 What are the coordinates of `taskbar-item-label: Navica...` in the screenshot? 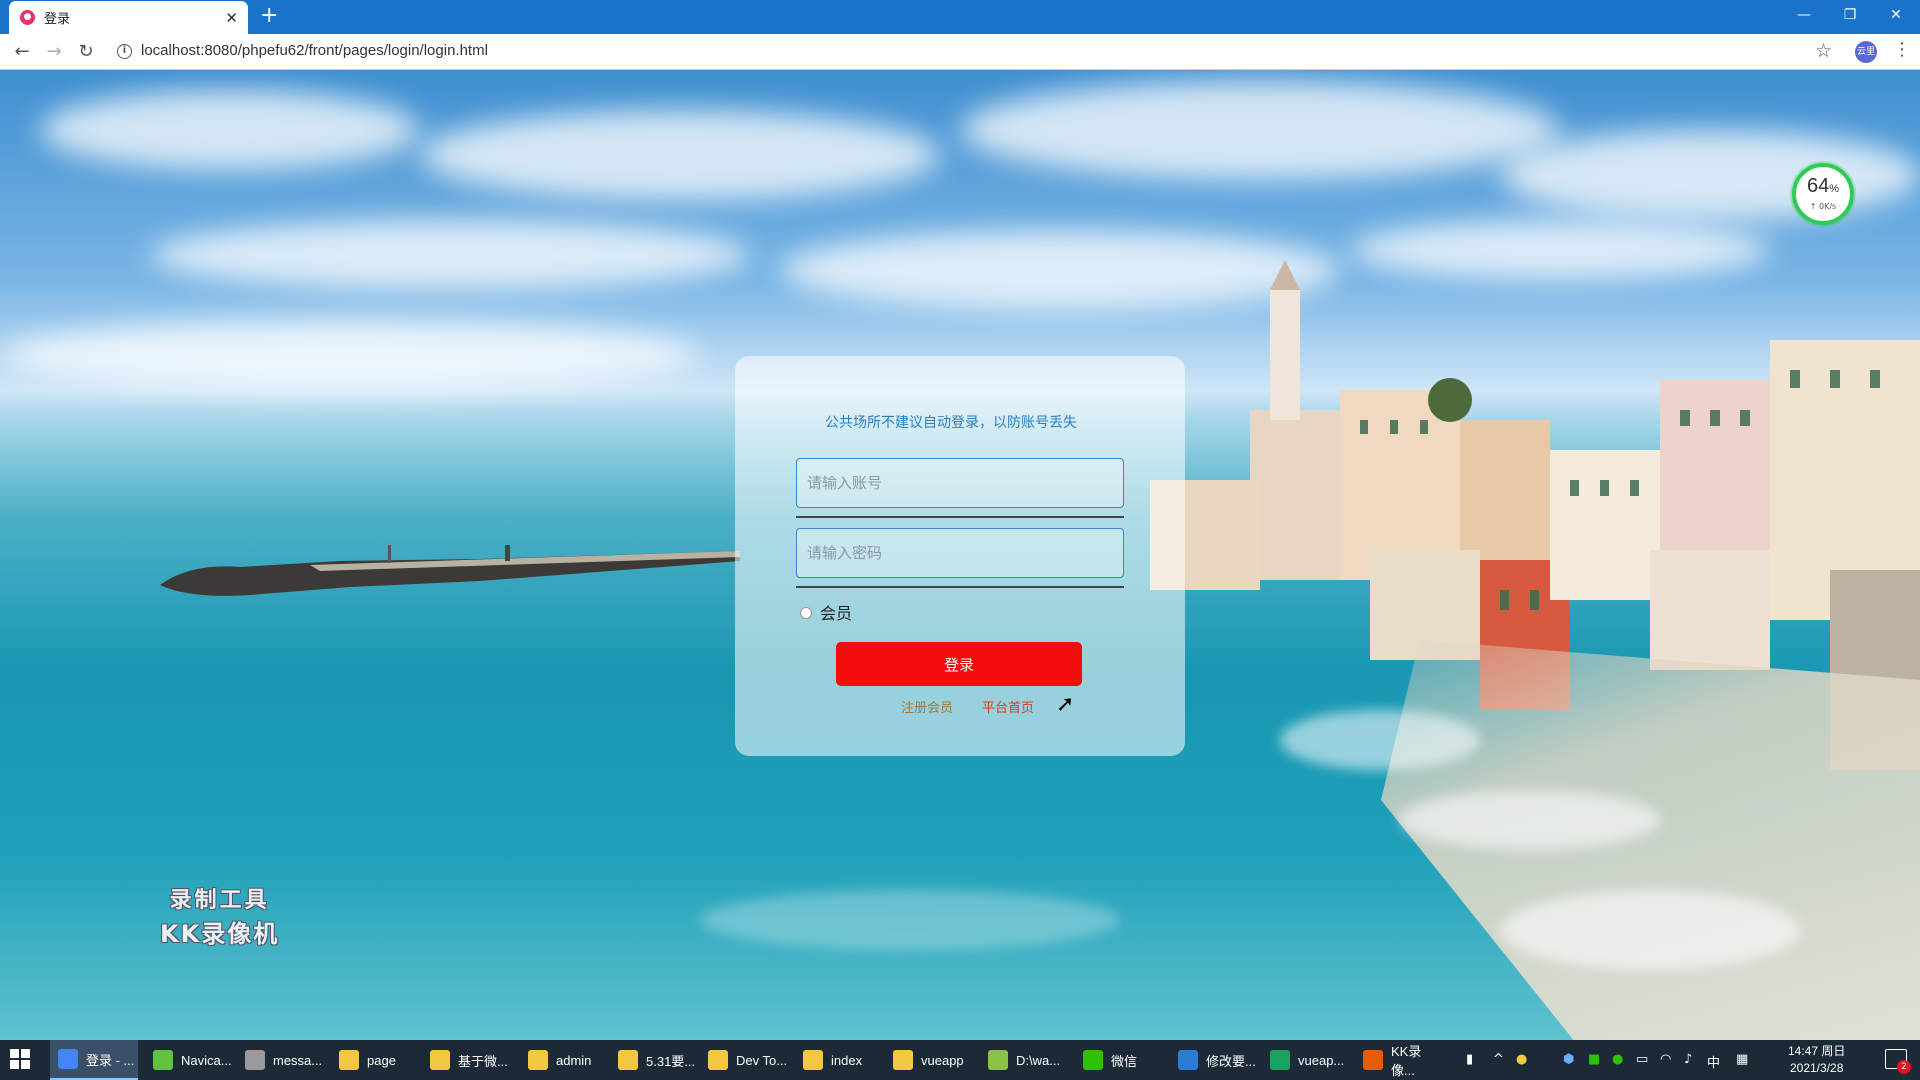 It's located at (206, 1060).